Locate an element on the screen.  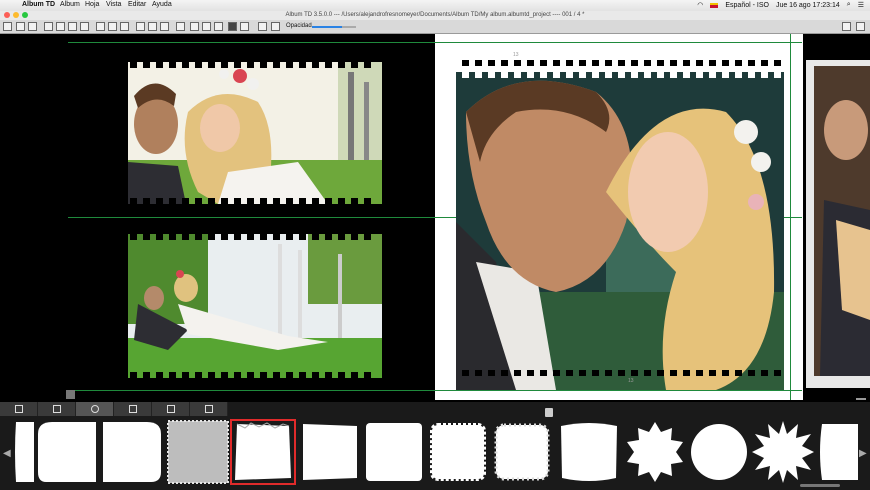
photo-top-left is located at coordinates (255, 133).